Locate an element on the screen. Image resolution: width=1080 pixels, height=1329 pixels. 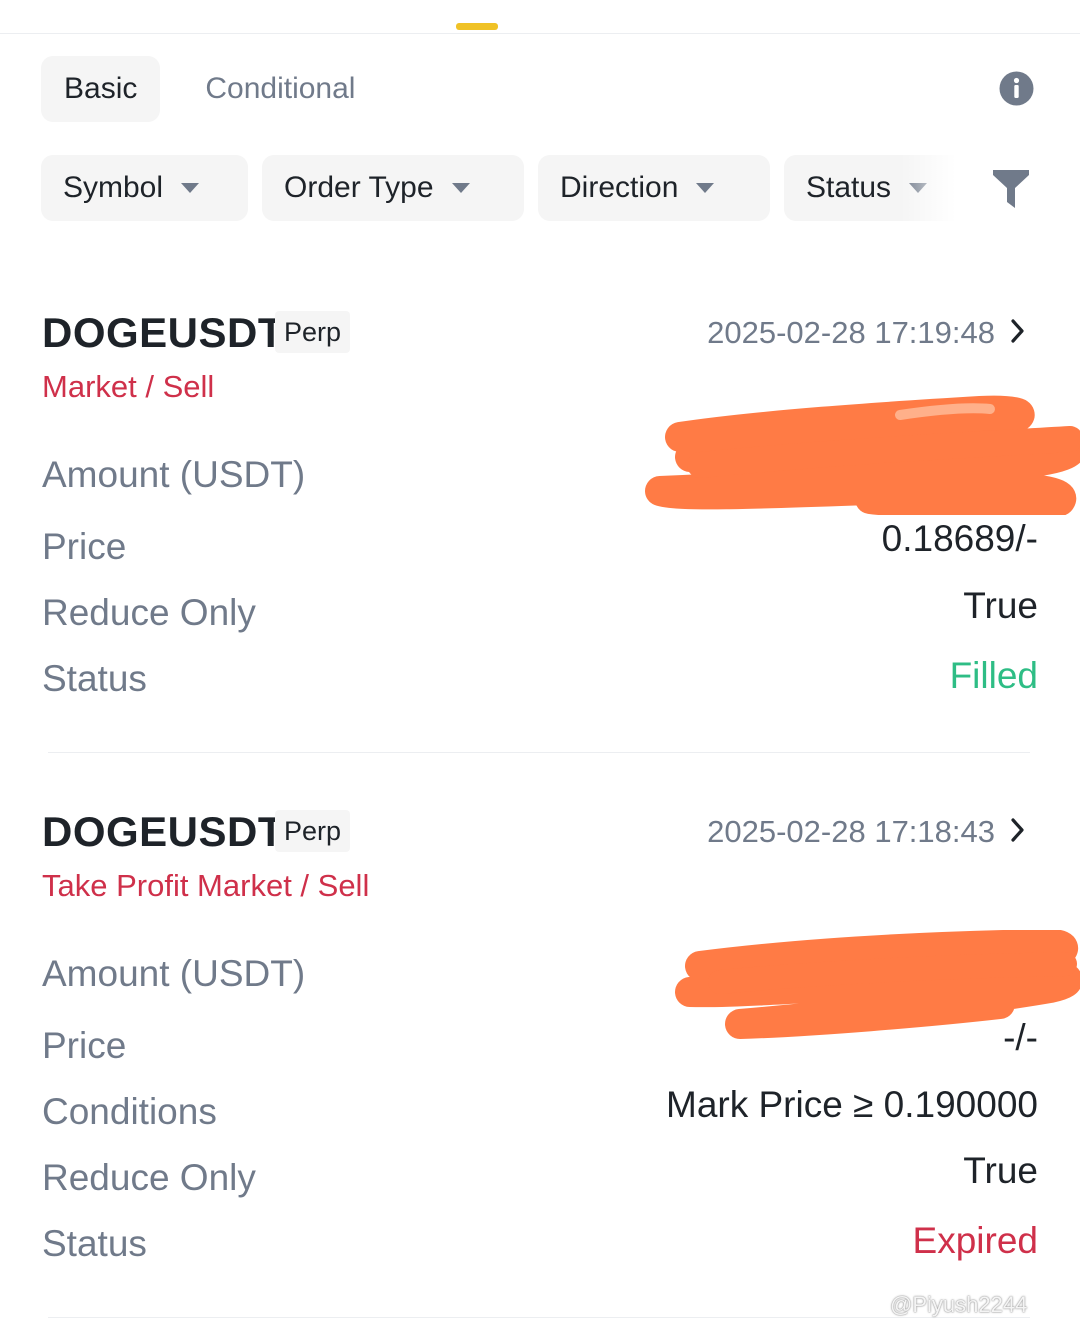
tab-conditional: Conditional is located at coordinates (280, 89).